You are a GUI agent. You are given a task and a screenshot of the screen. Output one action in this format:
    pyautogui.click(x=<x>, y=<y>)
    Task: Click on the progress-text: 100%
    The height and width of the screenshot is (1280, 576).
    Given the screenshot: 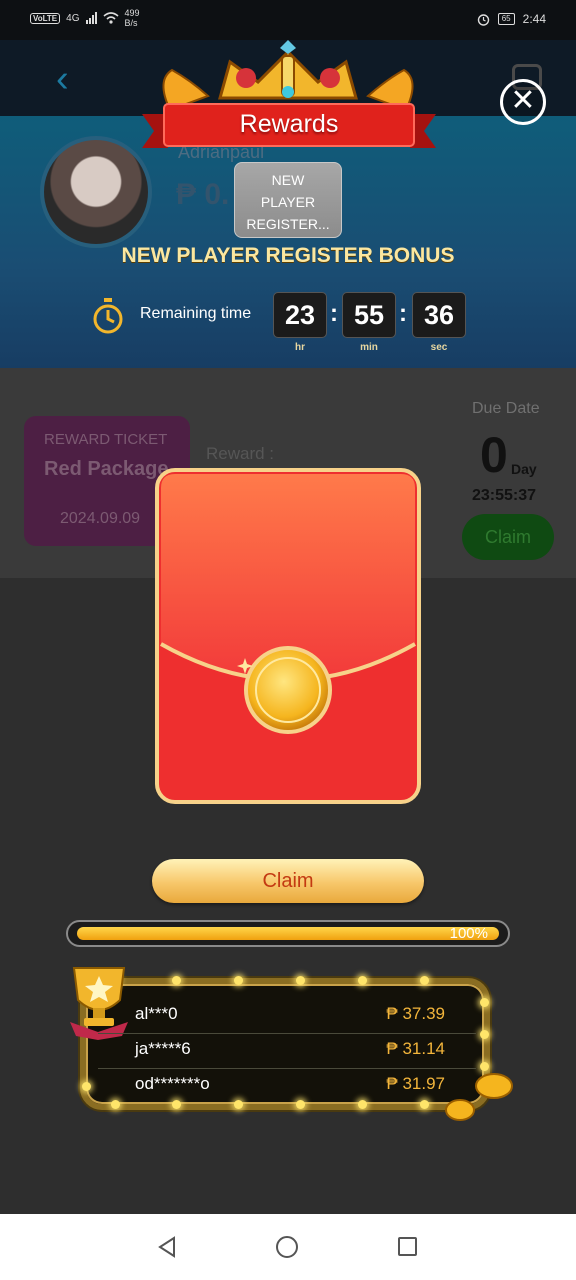 What is the action you would take?
    pyautogui.click(x=468, y=933)
    